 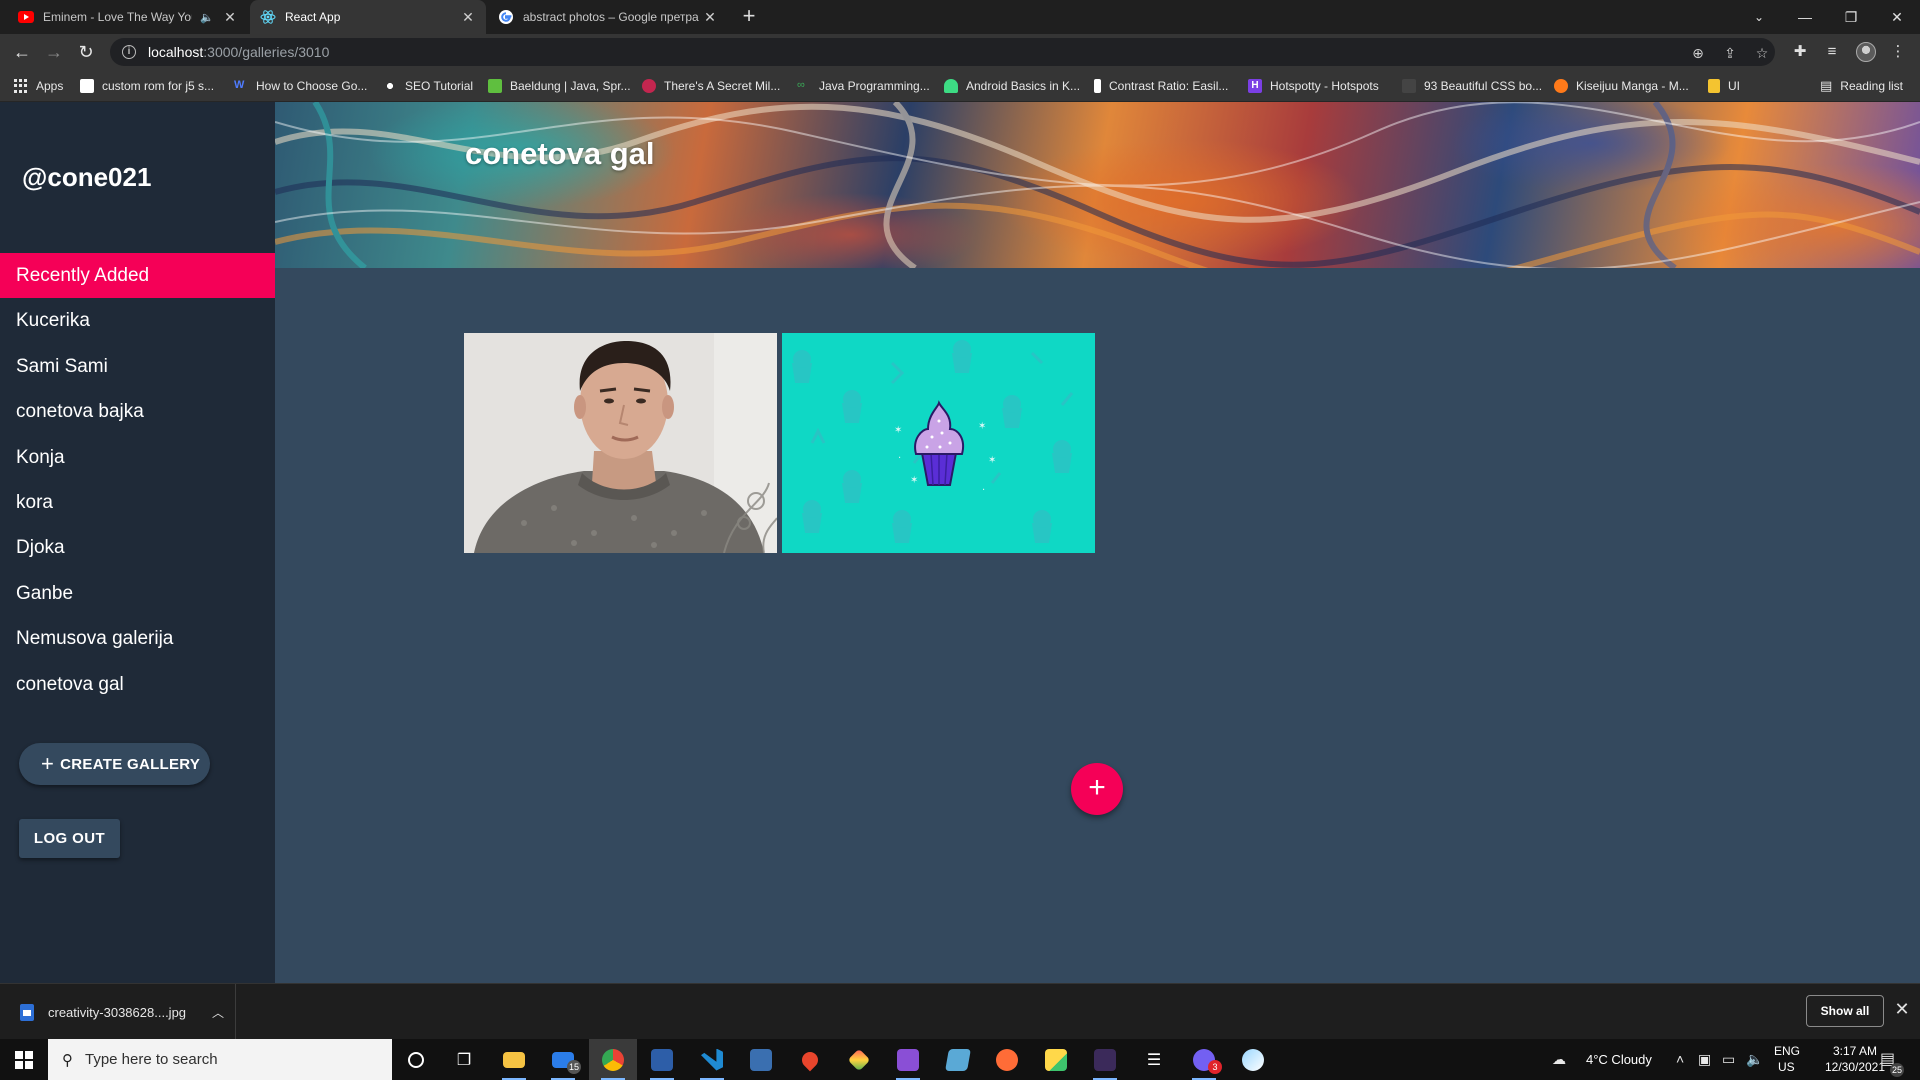 I want to click on notepad-icon, so click(x=958, y=1059).